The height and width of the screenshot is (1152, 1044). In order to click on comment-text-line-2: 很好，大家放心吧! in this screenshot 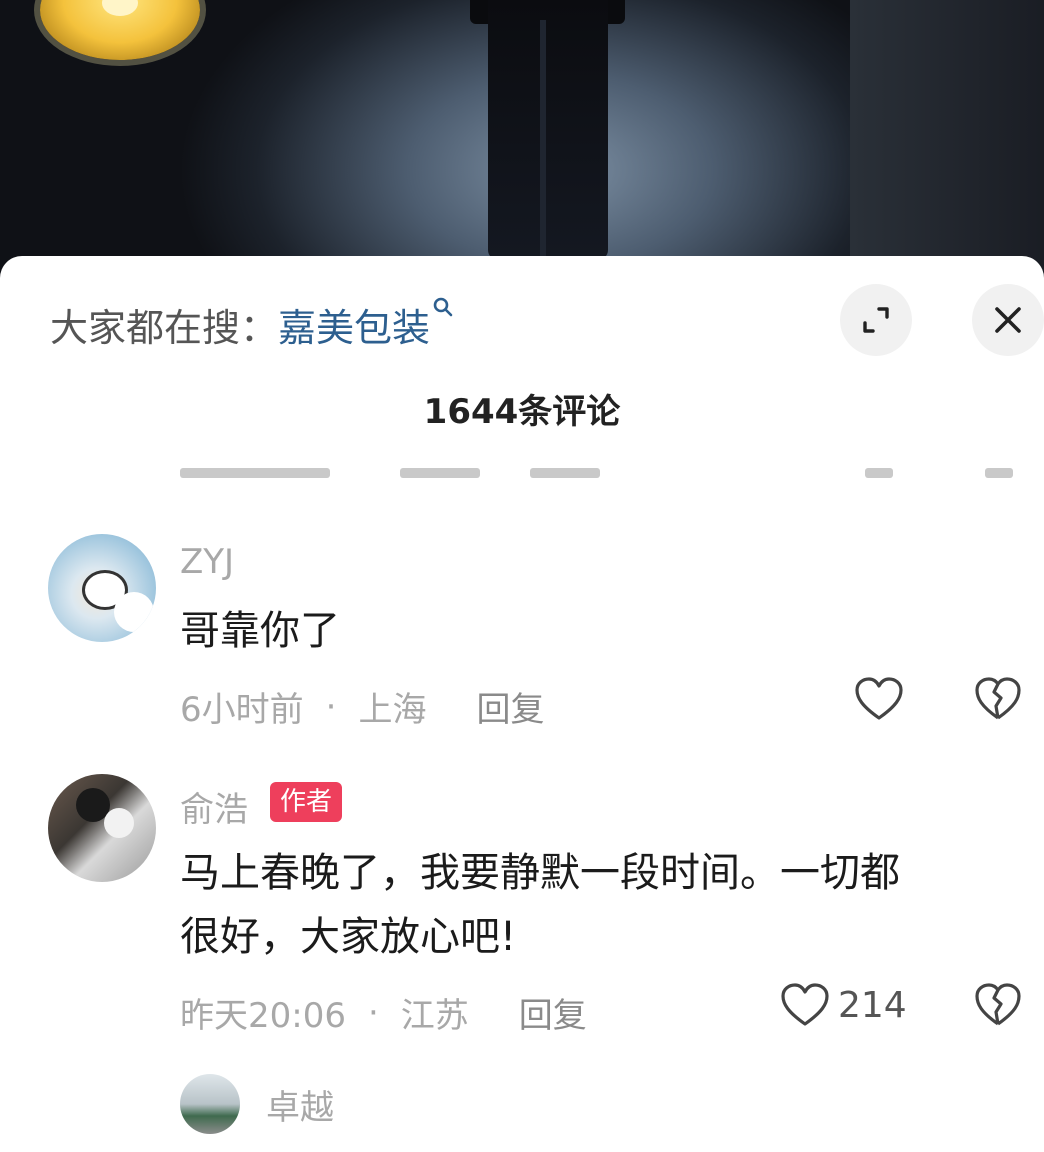, I will do `click(348, 937)`.